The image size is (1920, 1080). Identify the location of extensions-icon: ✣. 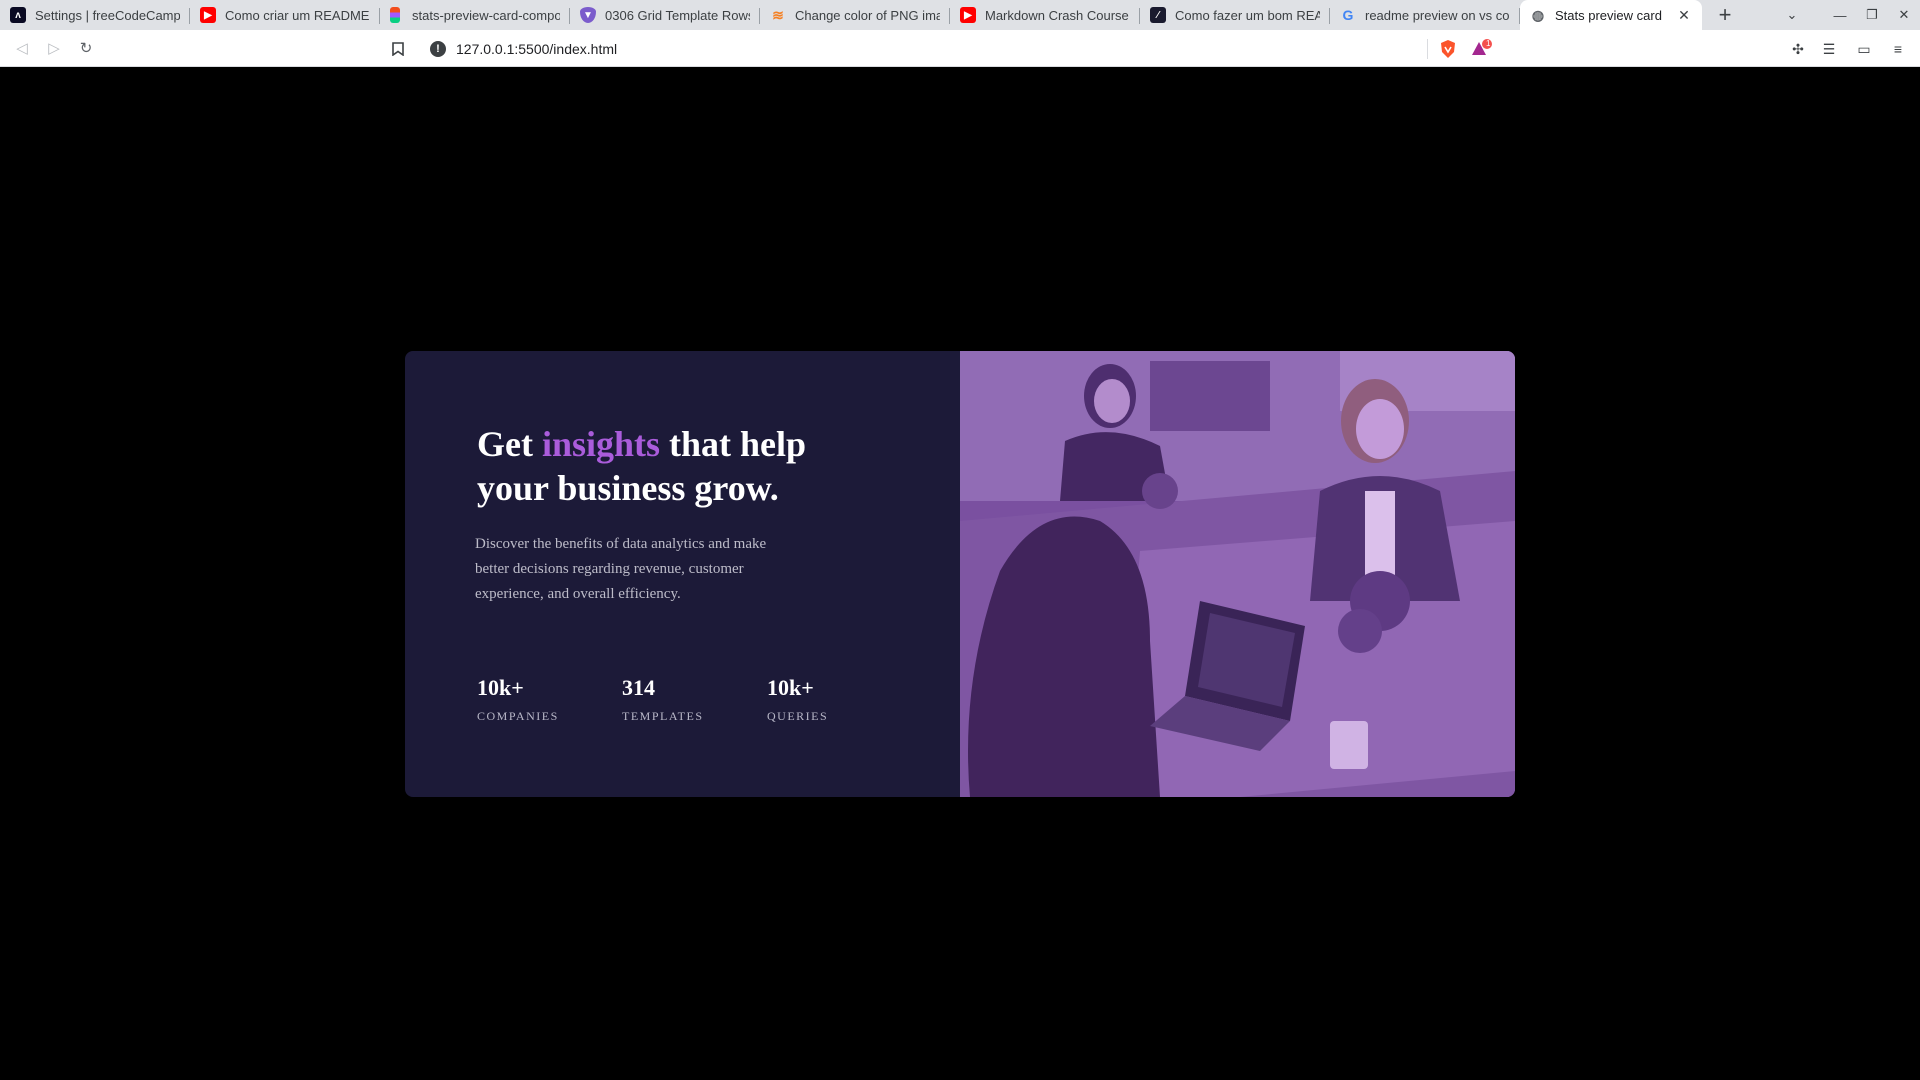
(1798, 49).